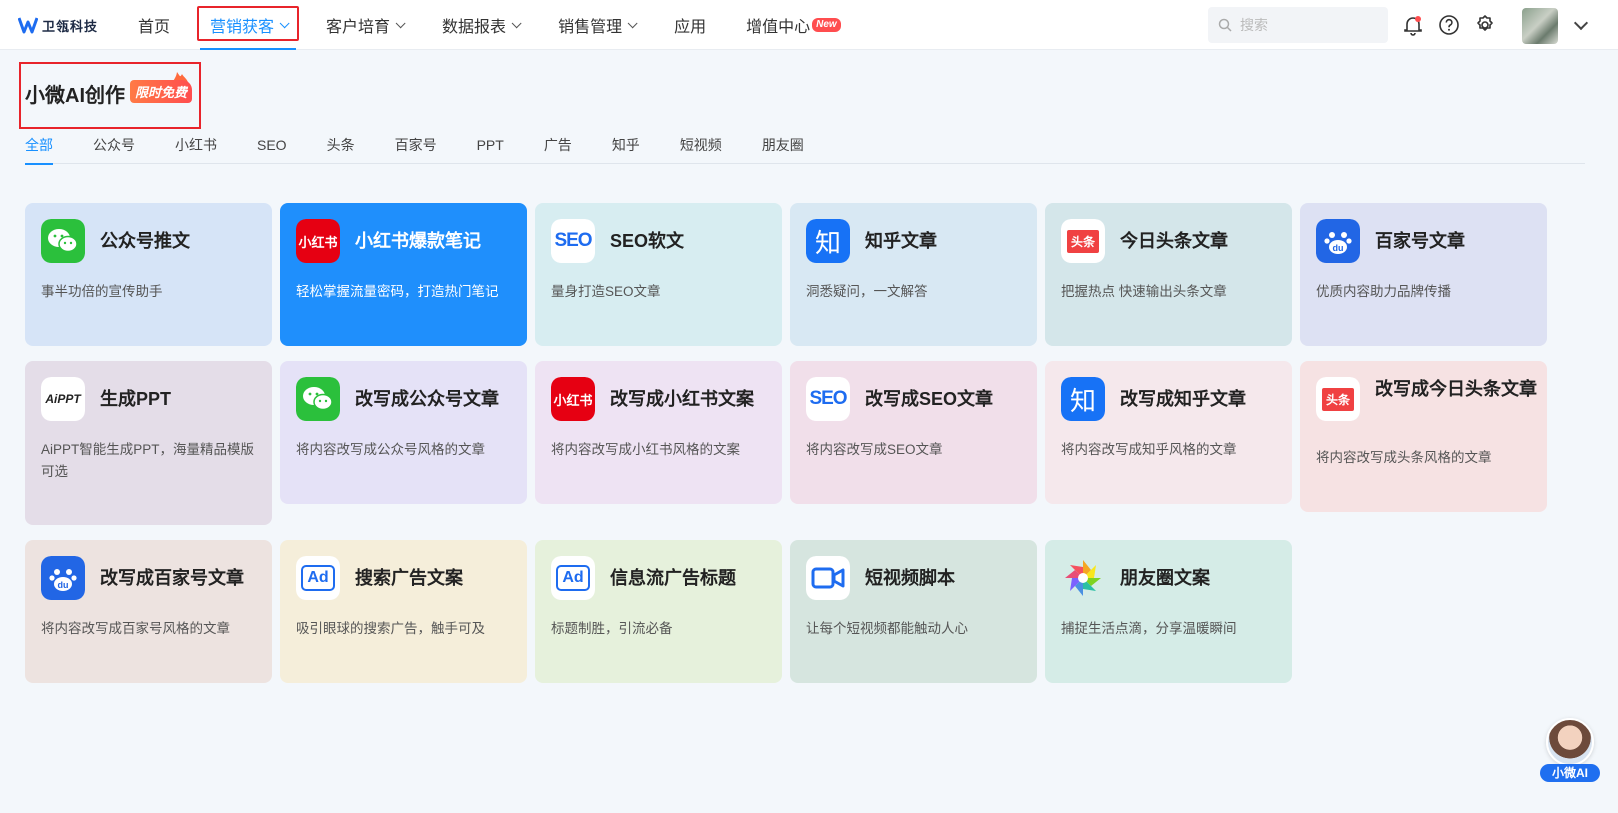 The image size is (1618, 813). I want to click on tool-card: 知知乎文章 洞悉疑问，一文解答, so click(913, 274).